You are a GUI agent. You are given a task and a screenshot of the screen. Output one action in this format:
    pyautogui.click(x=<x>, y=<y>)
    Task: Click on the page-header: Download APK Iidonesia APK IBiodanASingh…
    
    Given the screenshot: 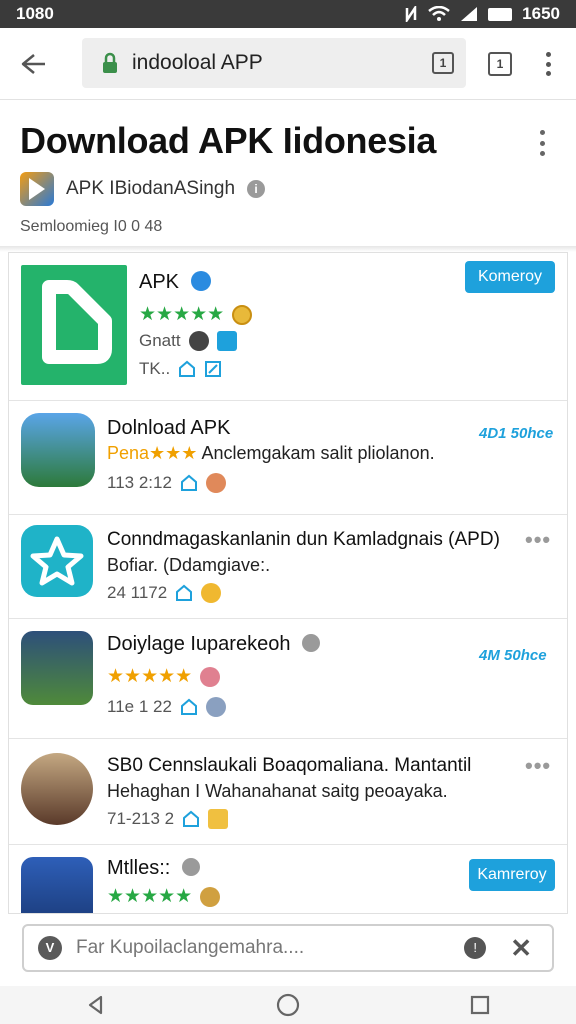 What is the action you would take?
    pyautogui.click(x=288, y=175)
    